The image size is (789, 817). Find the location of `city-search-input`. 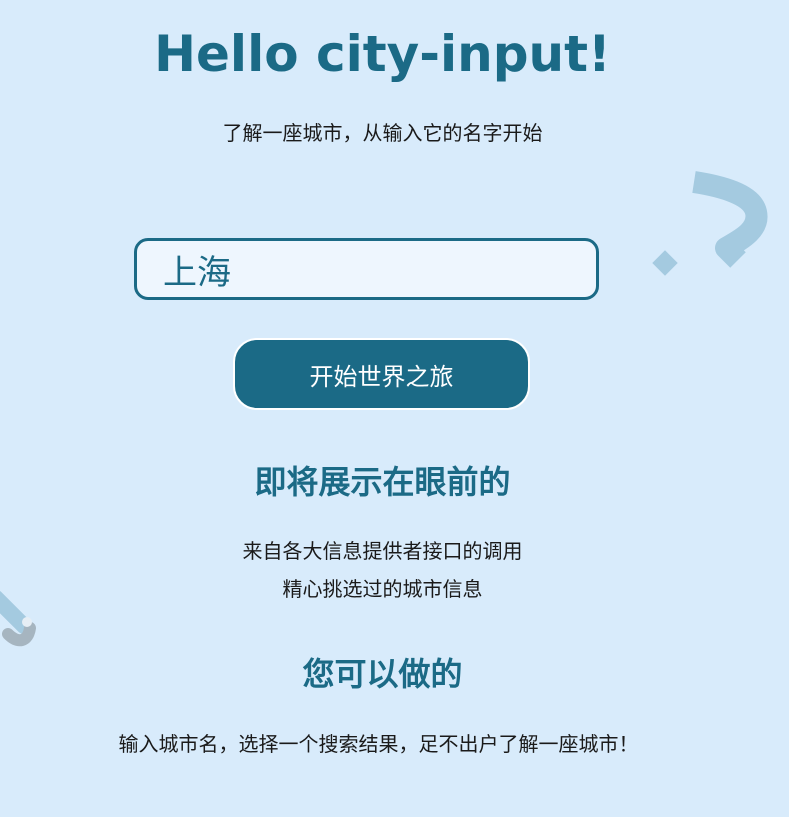

city-search-input is located at coordinates (366, 269).